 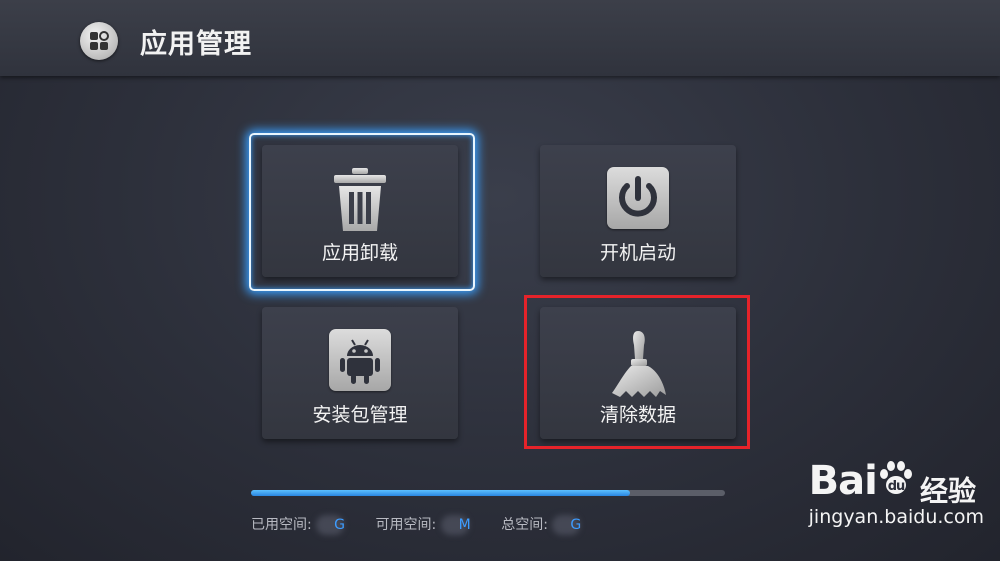 I want to click on jingyan-text: 经验, so click(x=947, y=491).